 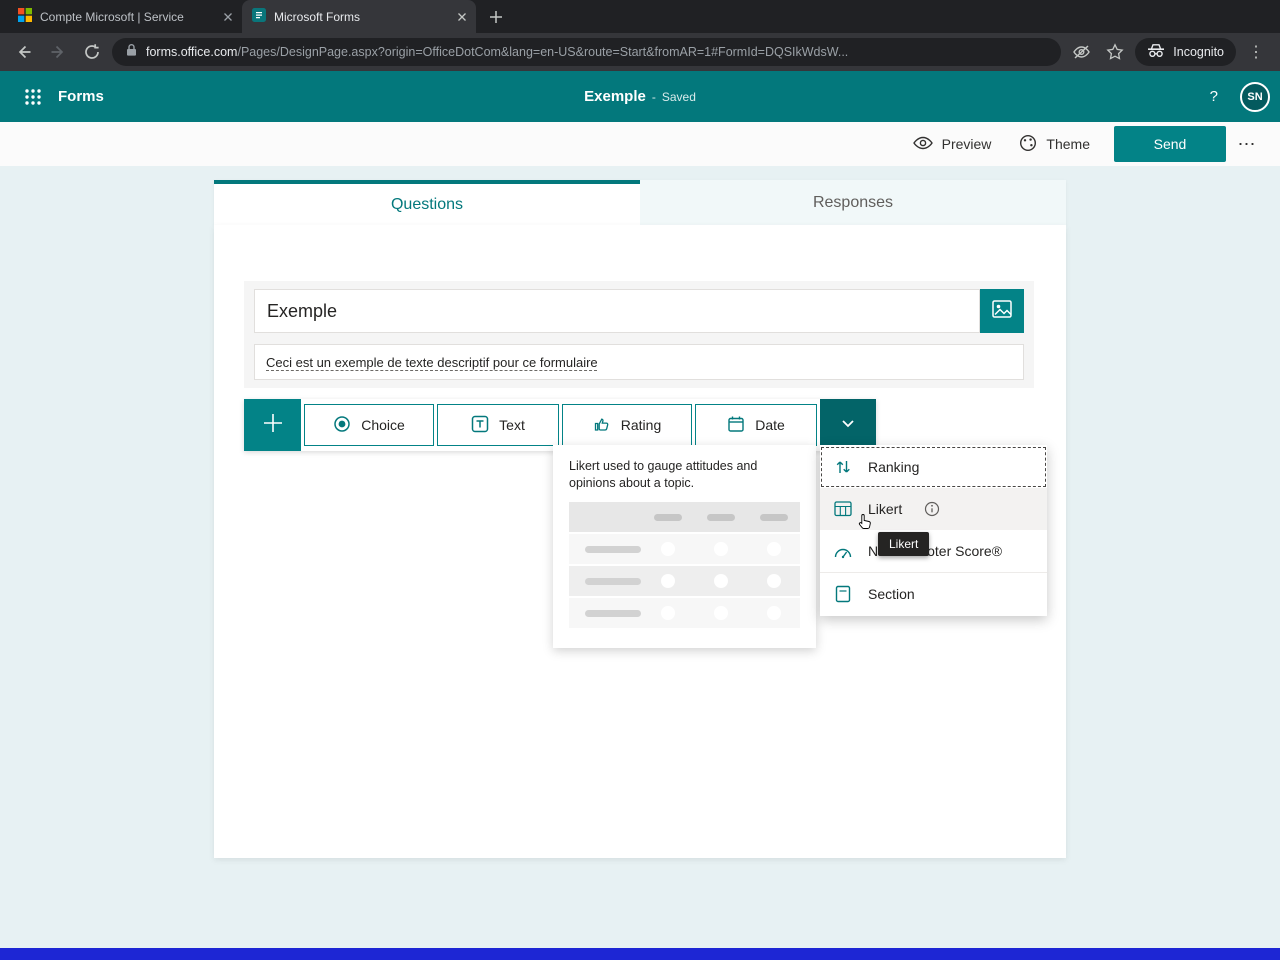 What do you see at coordinates (640, 954) in the screenshot?
I see `bottom-strip` at bounding box center [640, 954].